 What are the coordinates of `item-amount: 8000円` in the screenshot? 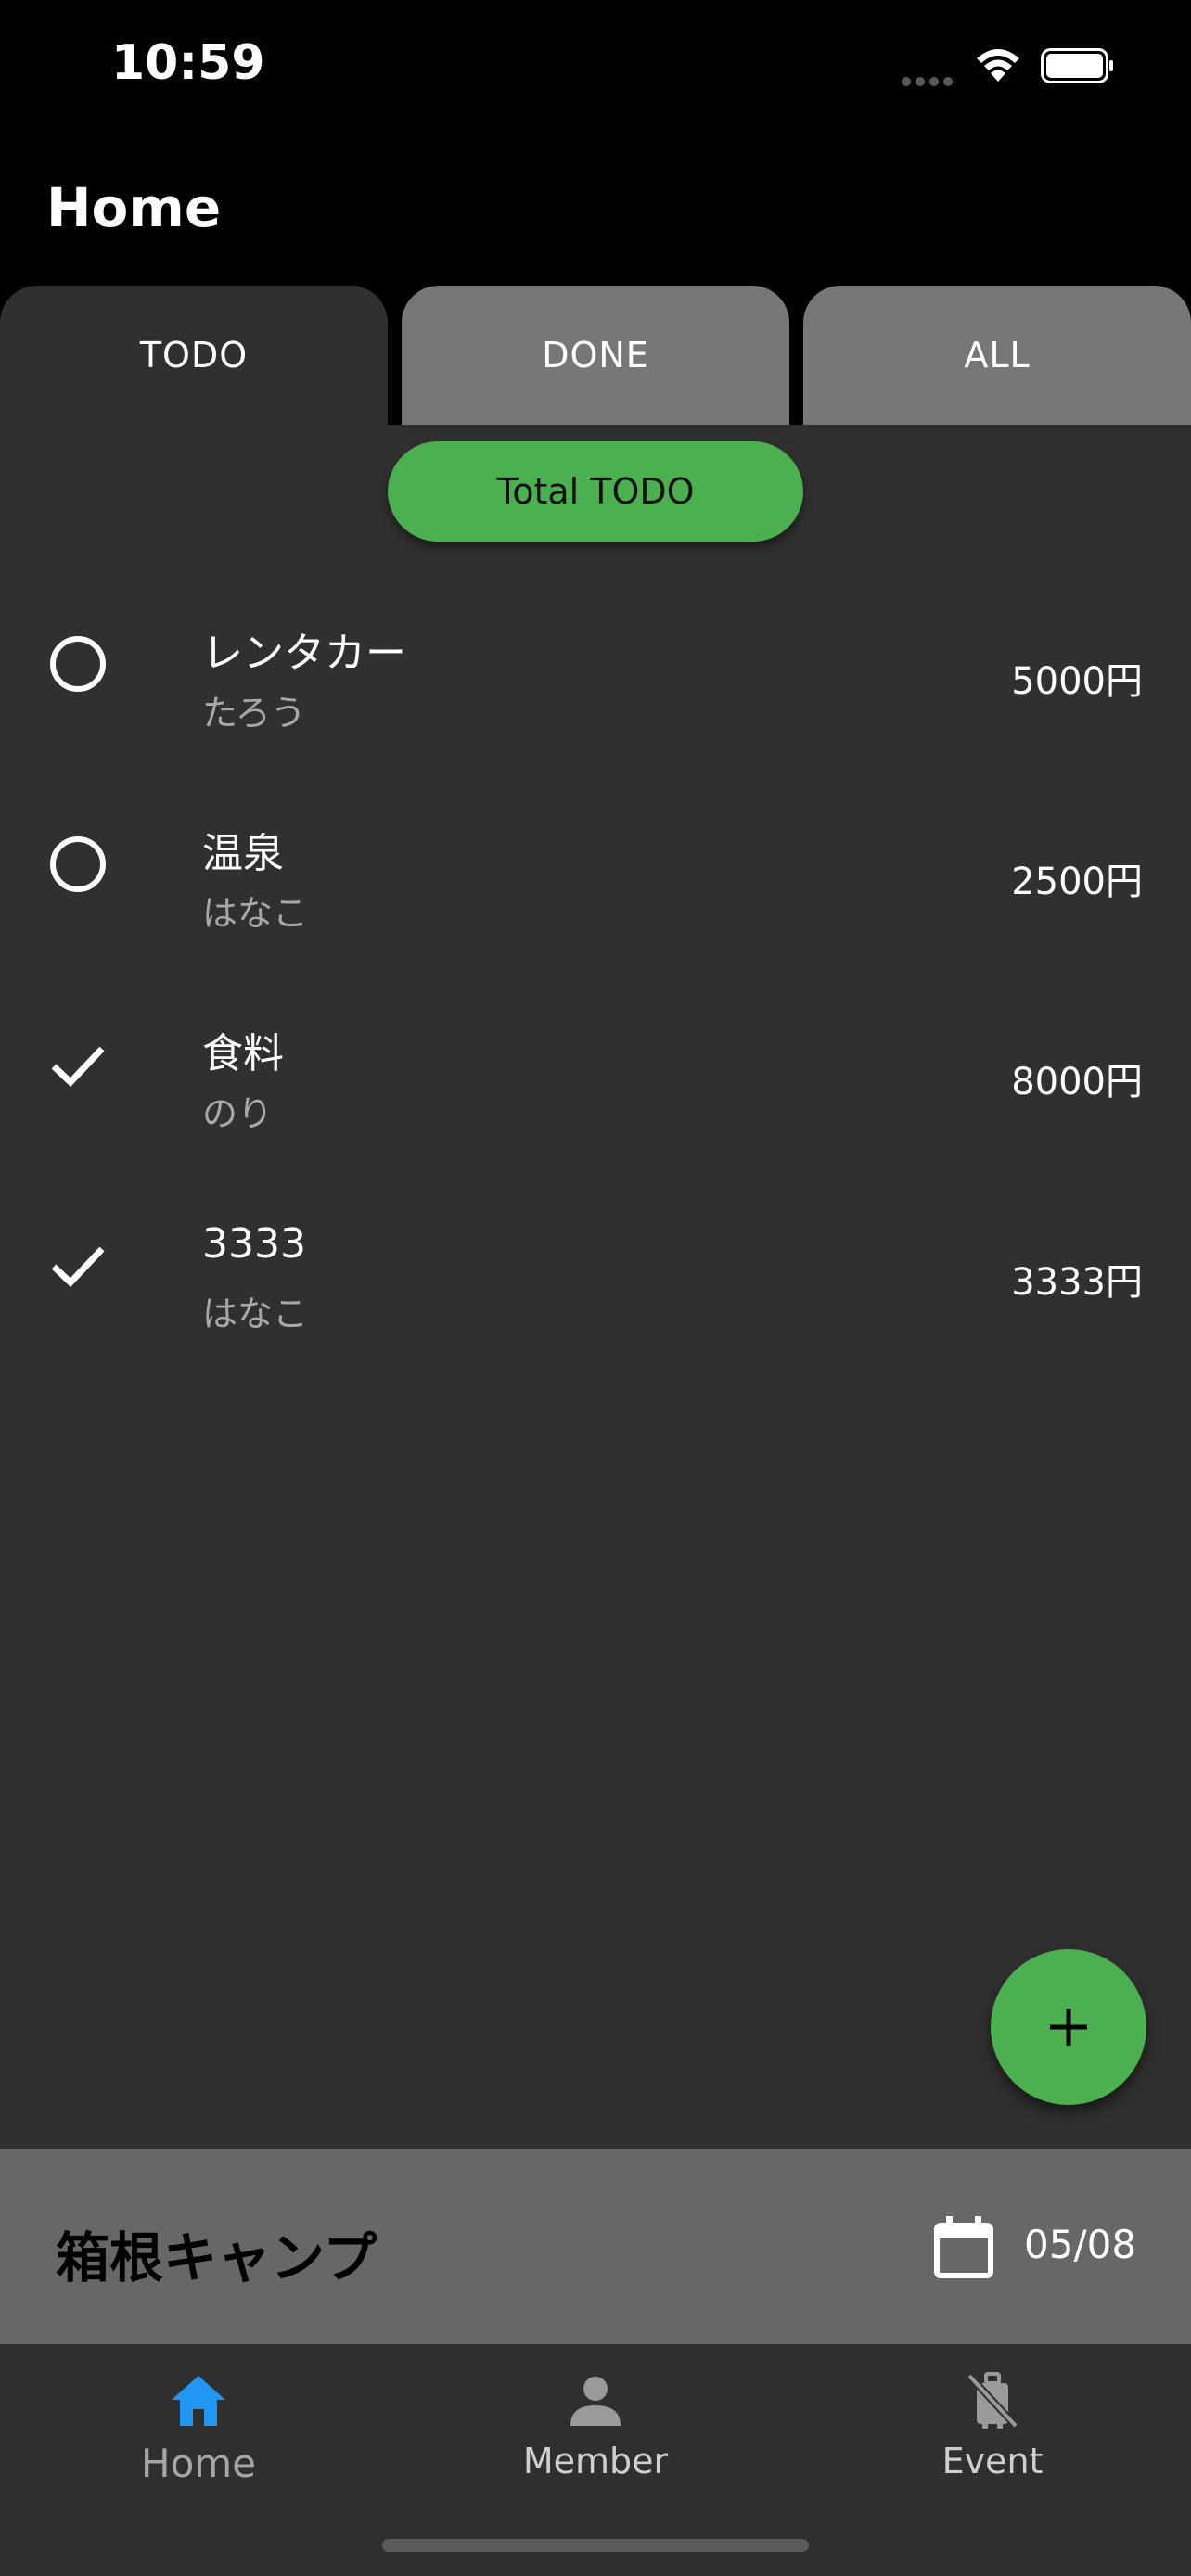 It's located at (1077, 1082).